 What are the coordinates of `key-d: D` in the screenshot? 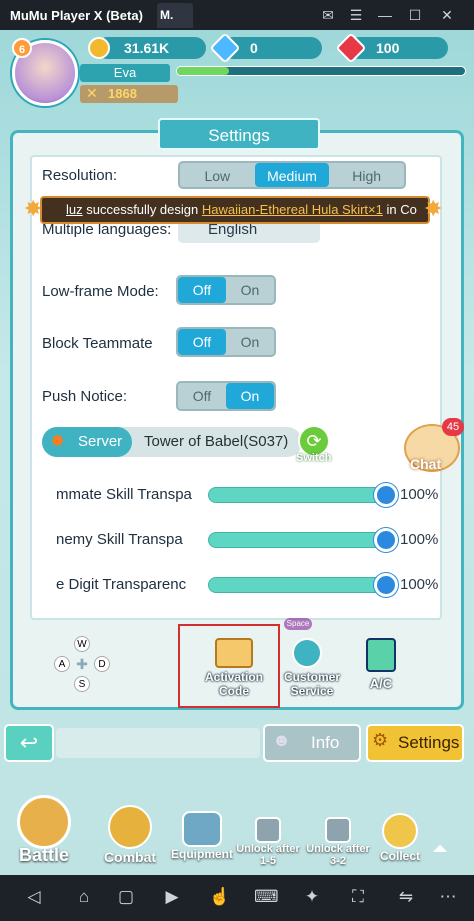 It's located at (102, 664).